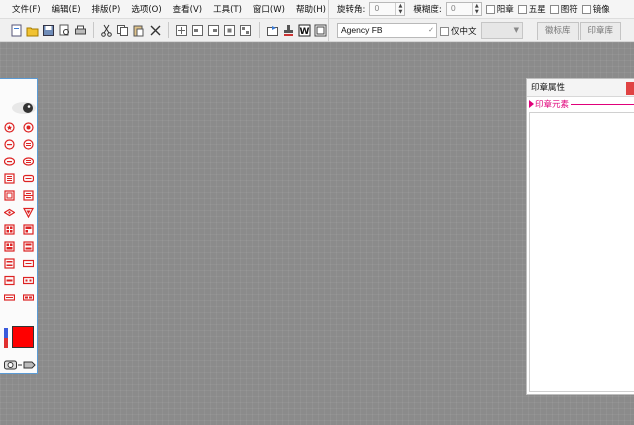  Describe the element at coordinates (227, 9) in the screenshot. I see `menu-tools: 工具(T)` at that location.